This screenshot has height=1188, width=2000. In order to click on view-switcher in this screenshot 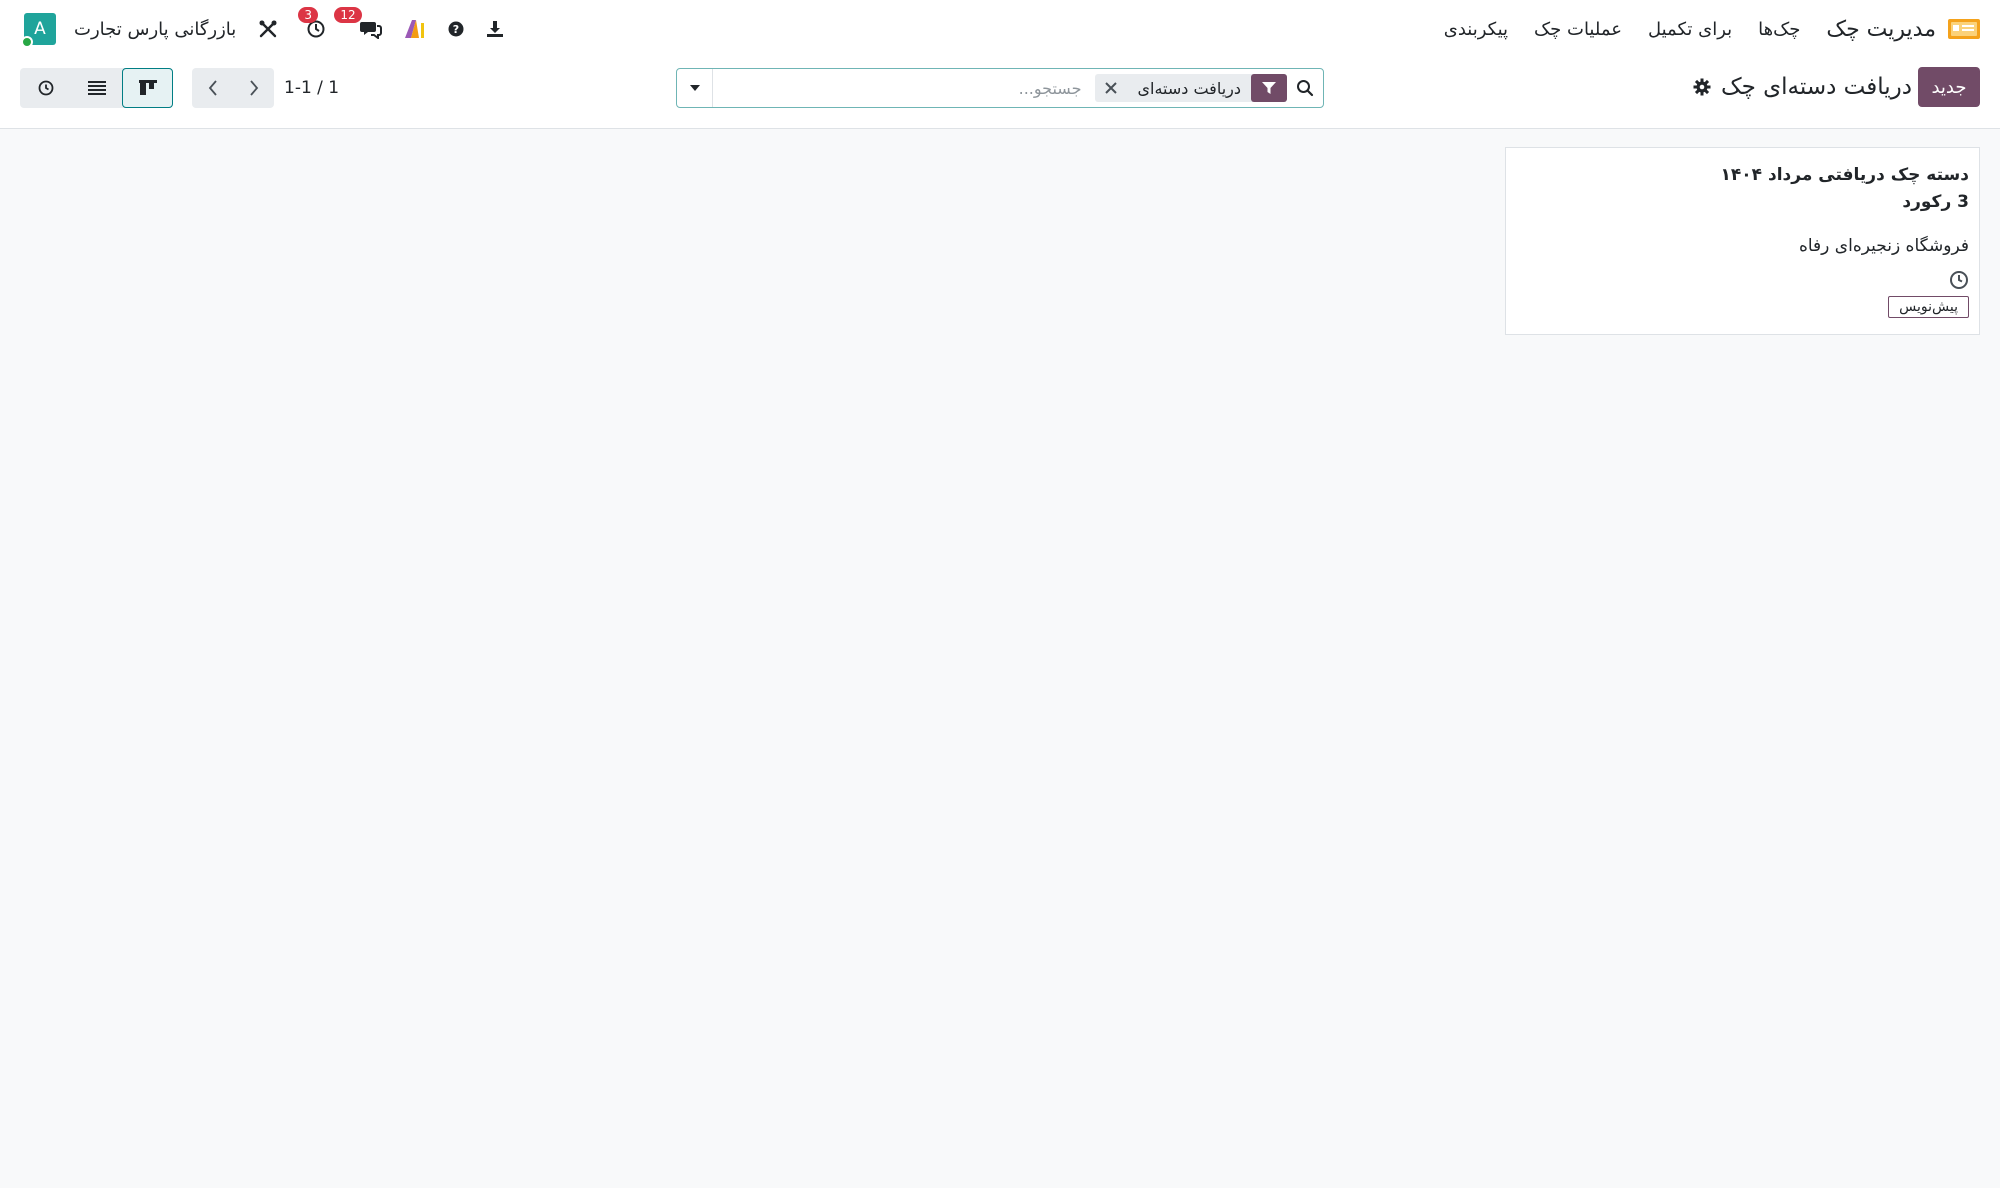, I will do `click(96, 88)`.